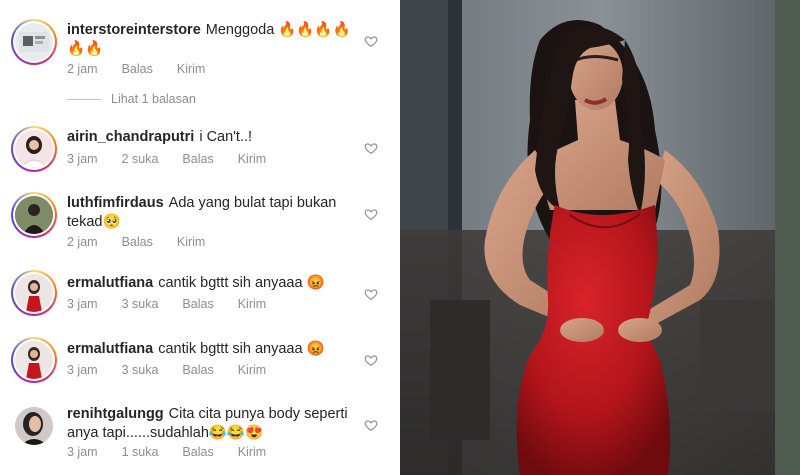  I want to click on view-replies-link: Lihat 1 balasan, so click(131, 99).